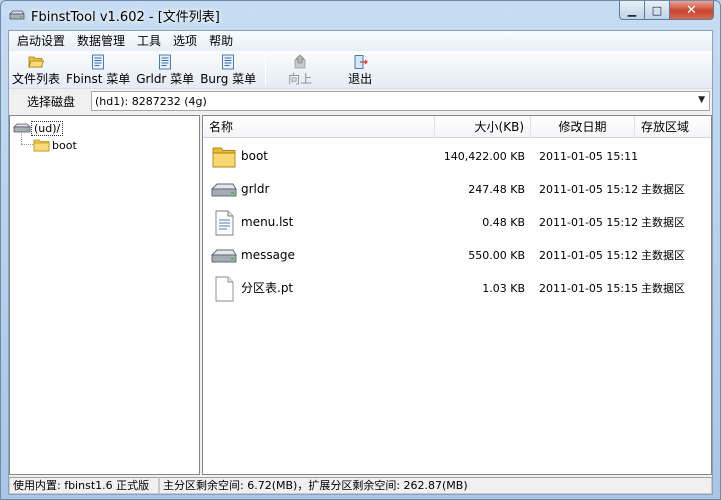 The width and height of the screenshot is (721, 500). Describe the element at coordinates (165, 79) in the screenshot. I see `grldr-menu-label: Grldr 菜单` at that location.